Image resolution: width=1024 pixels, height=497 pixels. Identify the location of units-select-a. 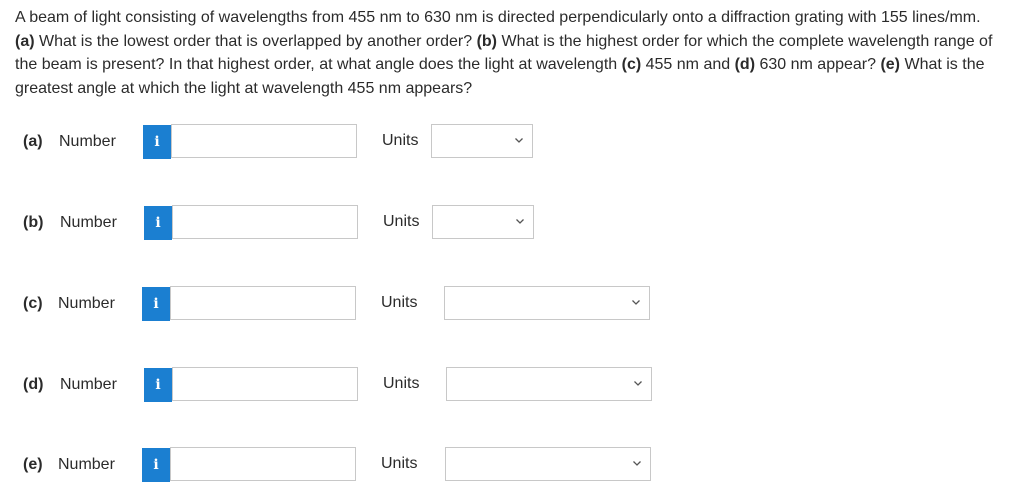
(482, 141).